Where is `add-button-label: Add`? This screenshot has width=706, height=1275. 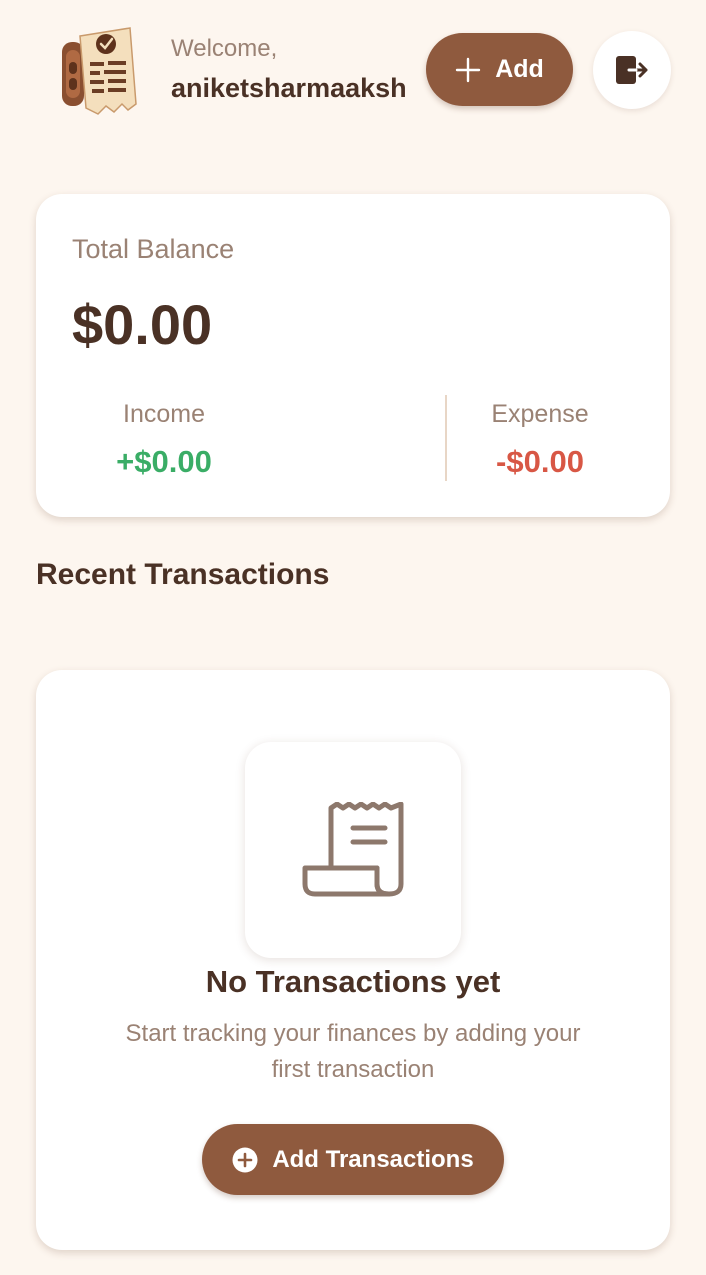 add-button-label: Add is located at coordinates (519, 69).